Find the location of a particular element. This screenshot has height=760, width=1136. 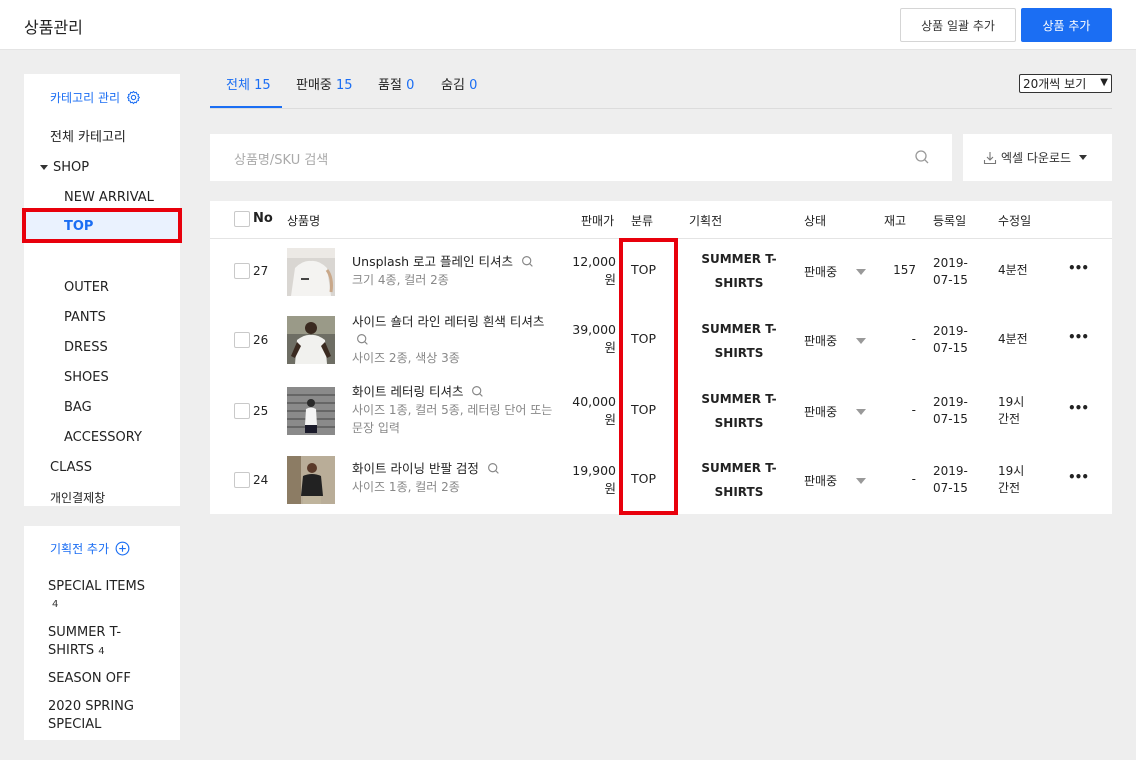

product-name-cell: 사이드 숄더 라인 레터링 흰색 티셔츠 사이즈 2종, 색상 3종 is located at coordinates (458, 340).